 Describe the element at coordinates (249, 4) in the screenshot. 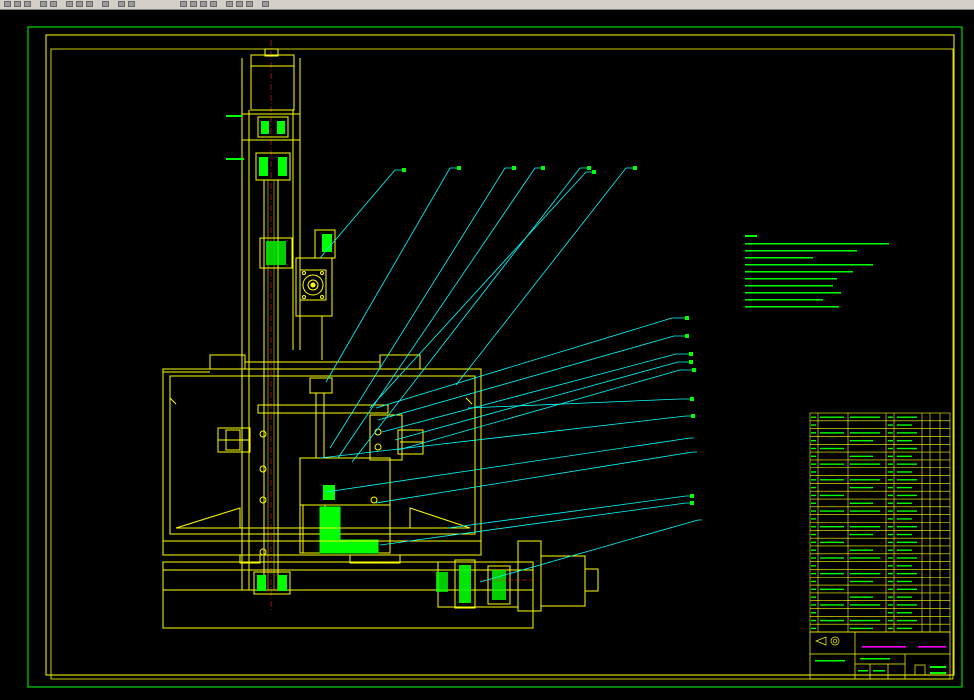

I see `tool-palette-icon` at that location.